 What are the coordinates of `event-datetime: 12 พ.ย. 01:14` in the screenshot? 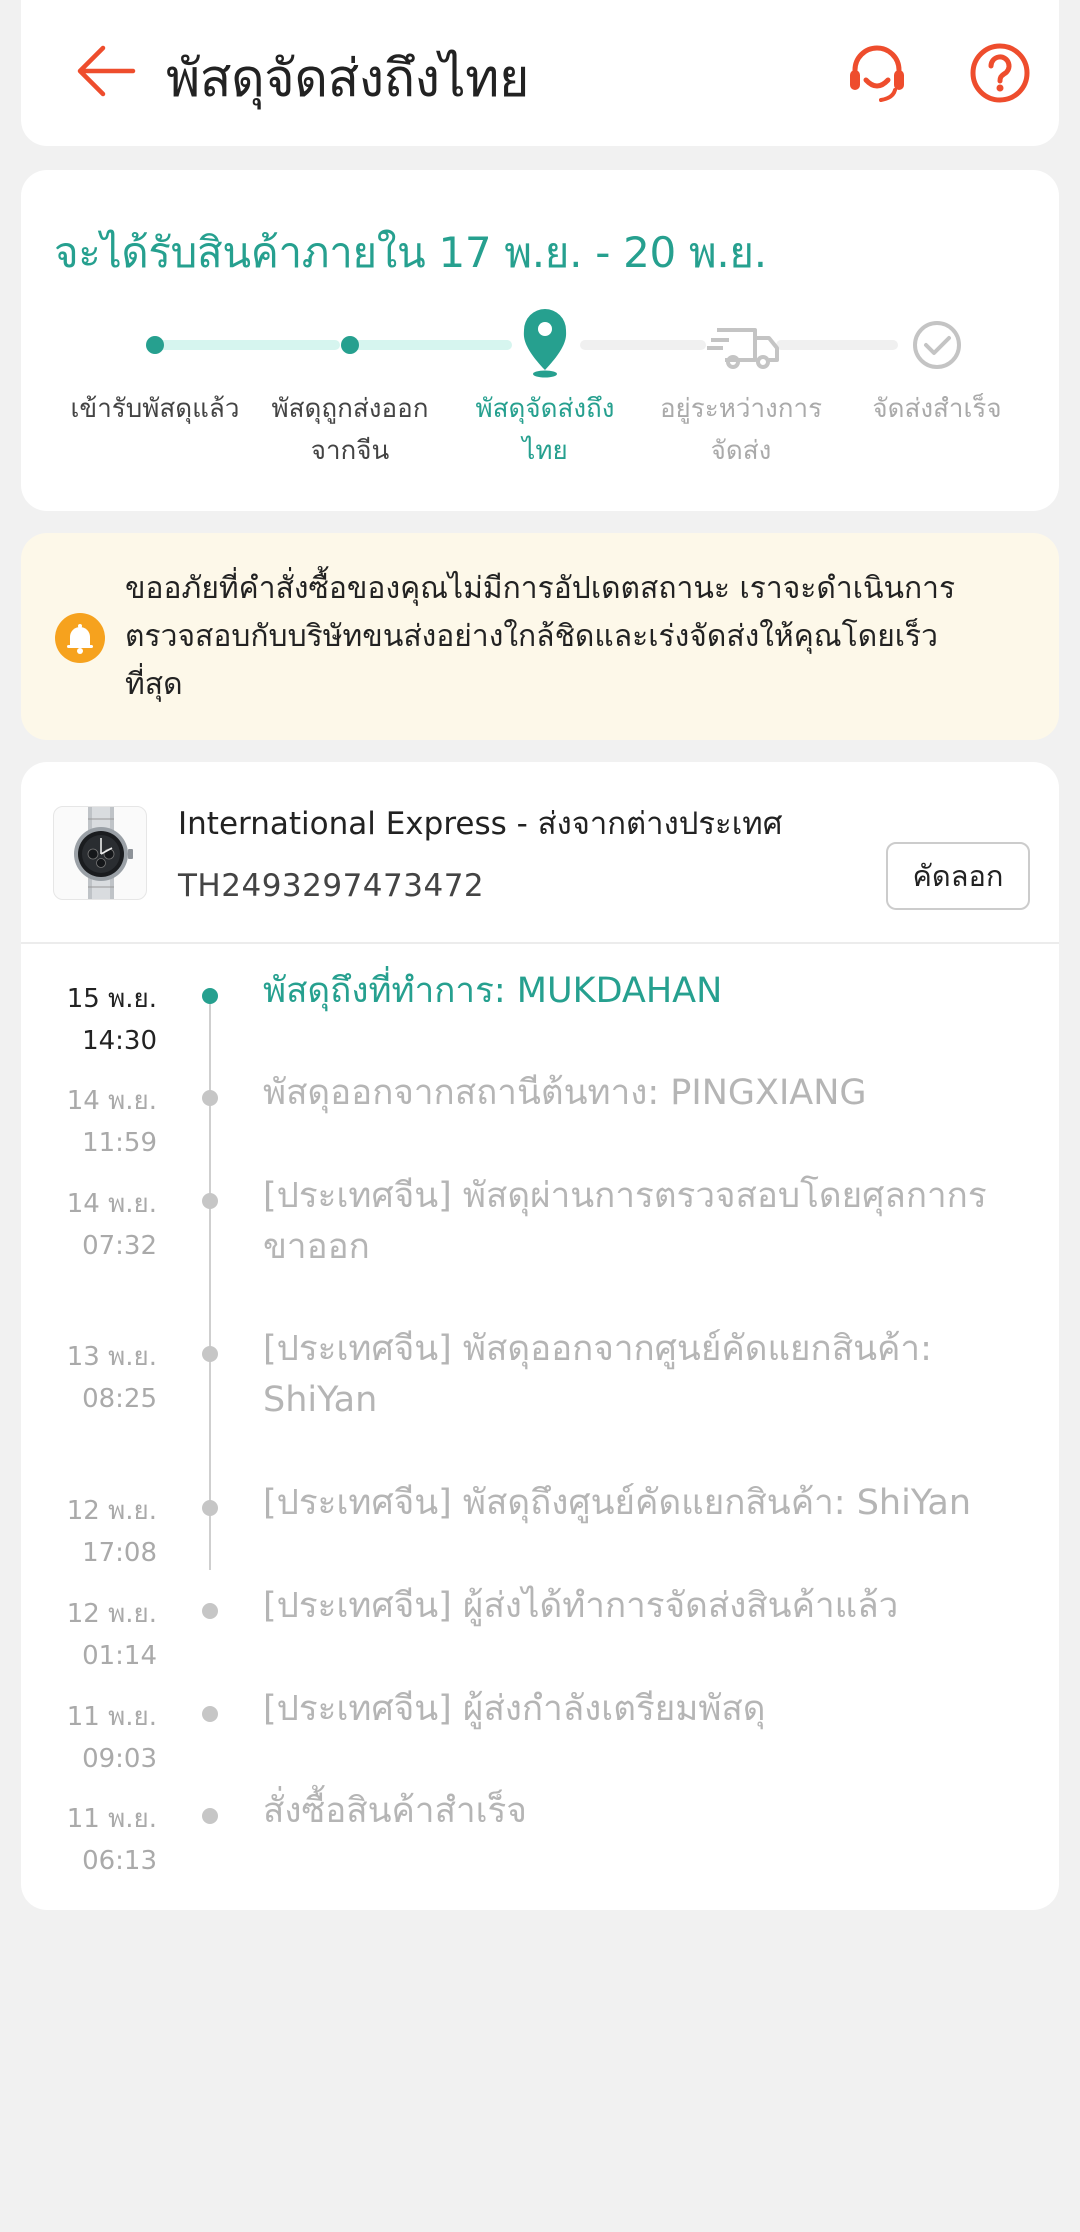 It's located at (111, 1635).